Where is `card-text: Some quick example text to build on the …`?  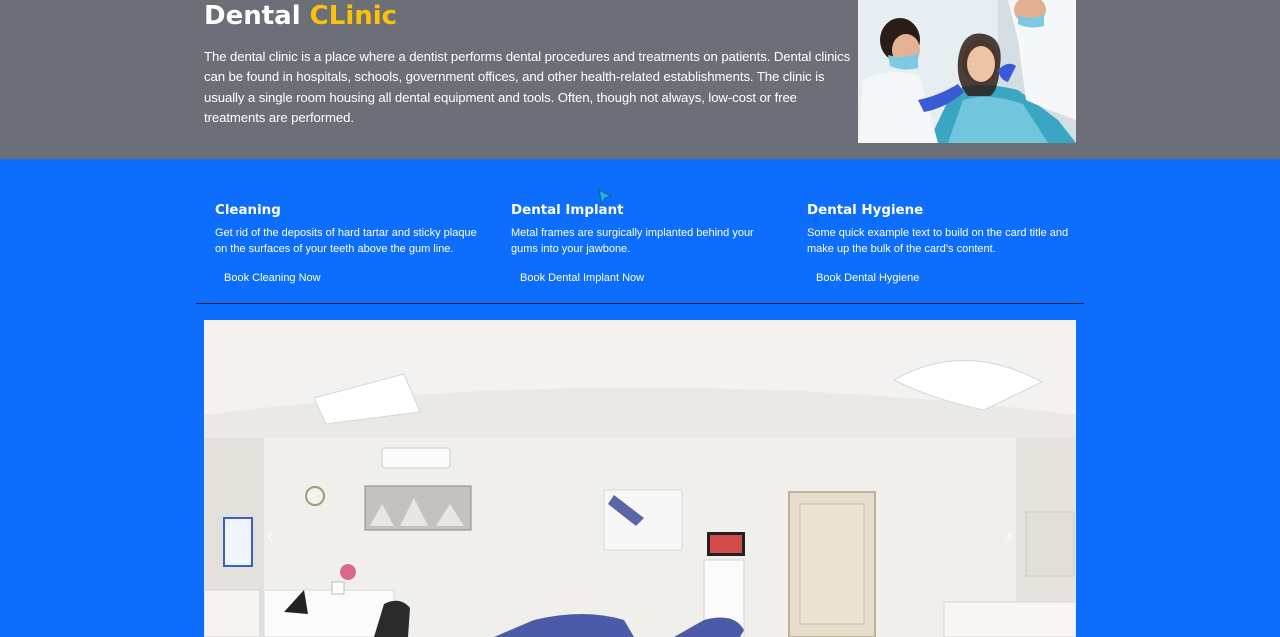
card-text: Some quick example text to build on the … is located at coordinates (938, 241).